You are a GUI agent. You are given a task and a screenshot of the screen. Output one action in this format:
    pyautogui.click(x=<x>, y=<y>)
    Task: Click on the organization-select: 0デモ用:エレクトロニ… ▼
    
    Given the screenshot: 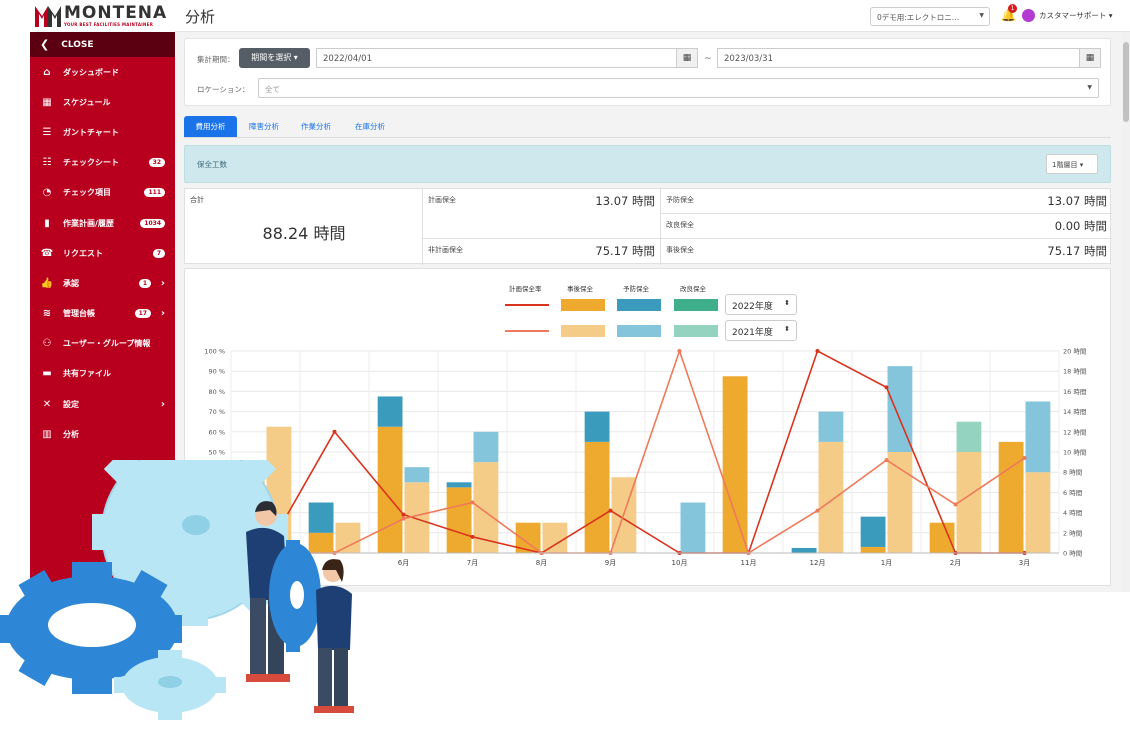 What is the action you would take?
    pyautogui.click(x=930, y=16)
    